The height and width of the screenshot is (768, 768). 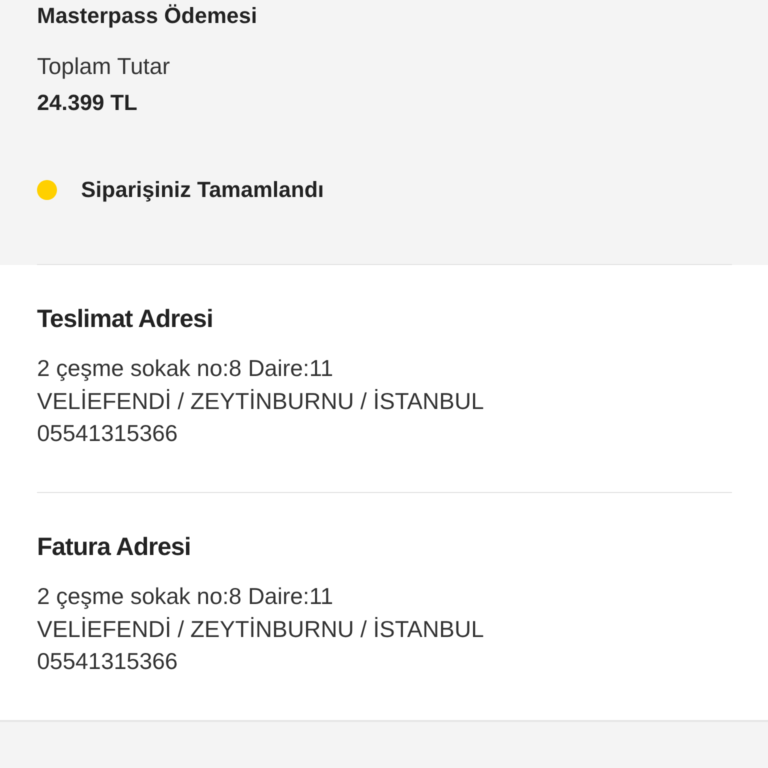 I want to click on payment-method-title: Masterpass Ödemesi, so click(x=147, y=16).